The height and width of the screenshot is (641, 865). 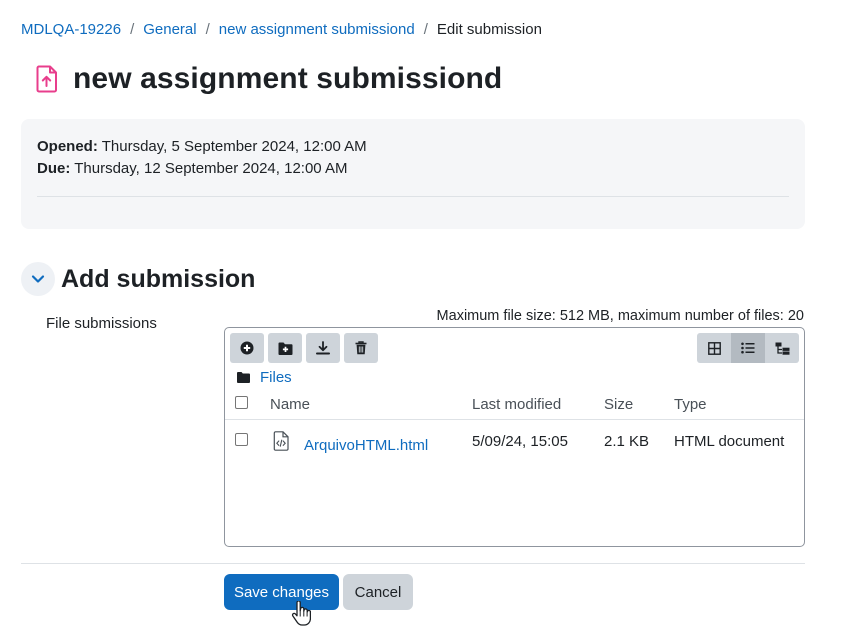 I want to click on add-file-button, so click(x=247, y=348).